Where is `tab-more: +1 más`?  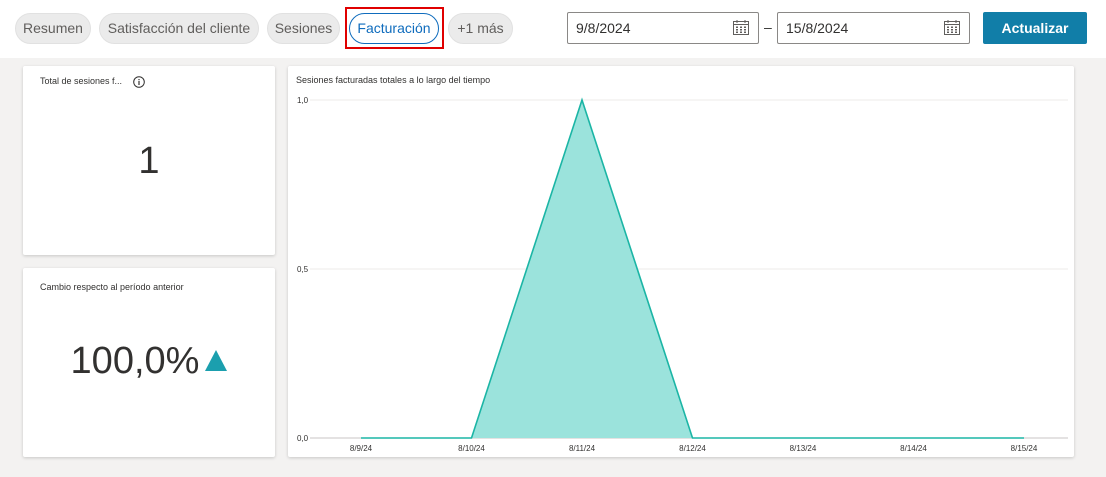 tab-more: +1 más is located at coordinates (480, 28).